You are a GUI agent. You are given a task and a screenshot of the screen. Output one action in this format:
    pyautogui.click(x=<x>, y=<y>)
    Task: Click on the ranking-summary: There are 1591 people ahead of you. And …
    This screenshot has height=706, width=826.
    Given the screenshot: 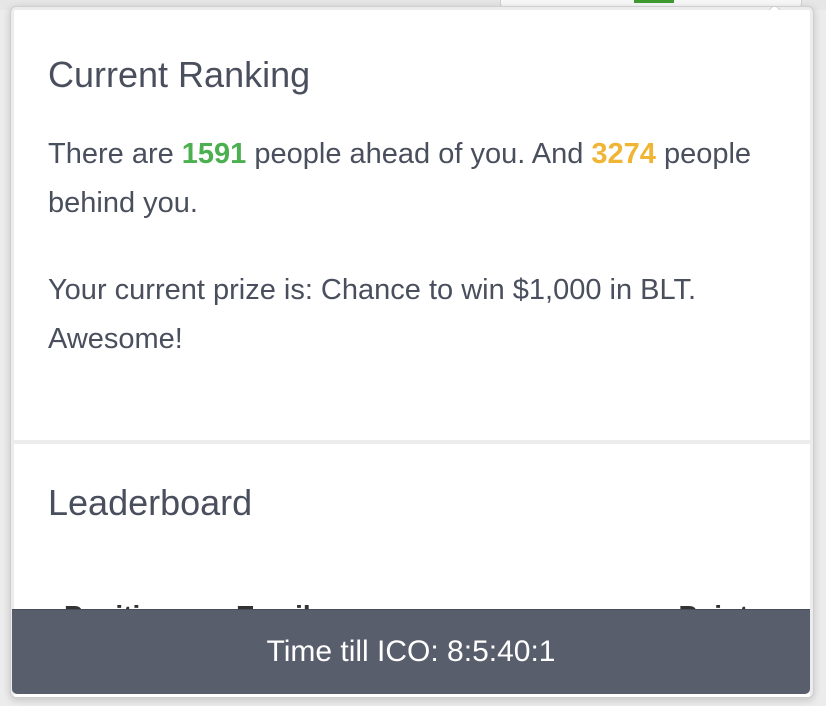 What is the action you would take?
    pyautogui.click(x=412, y=179)
    